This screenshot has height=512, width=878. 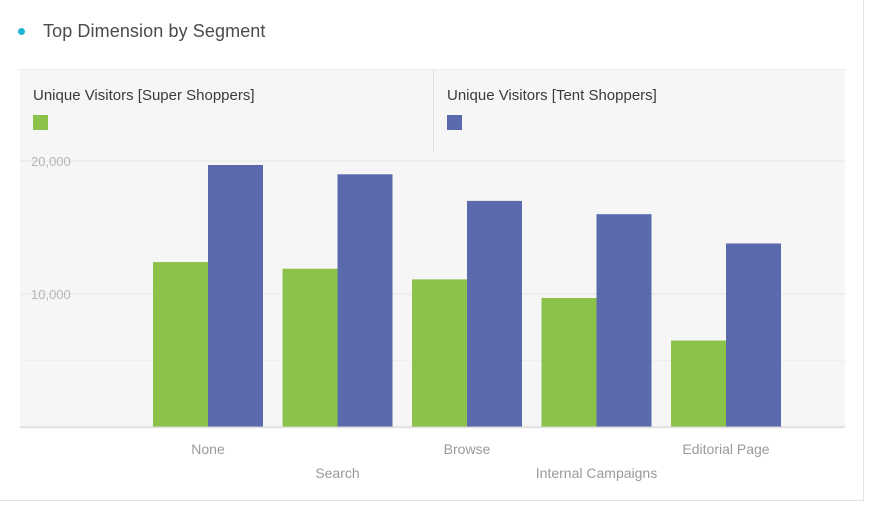 I want to click on x-category-label: Browse, so click(x=467, y=449).